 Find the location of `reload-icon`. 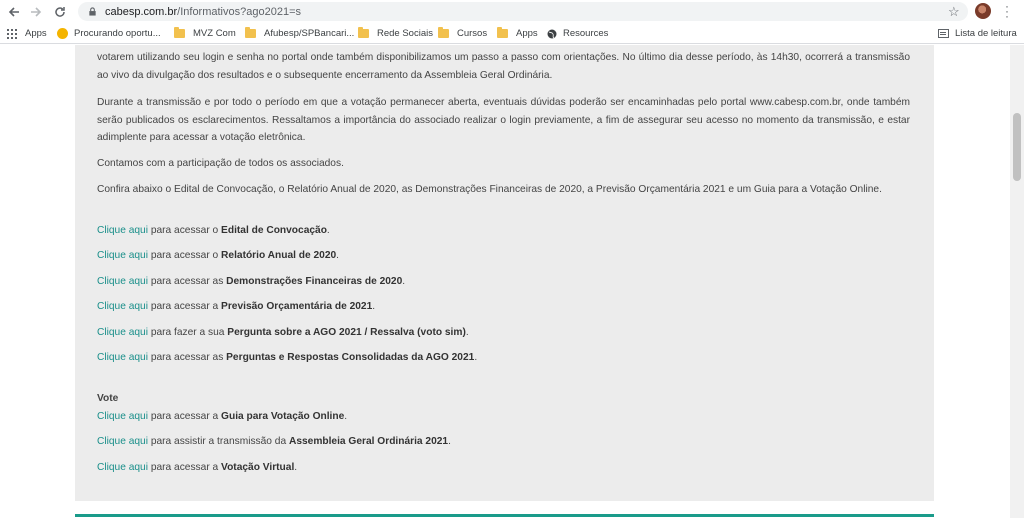

reload-icon is located at coordinates (60, 12).